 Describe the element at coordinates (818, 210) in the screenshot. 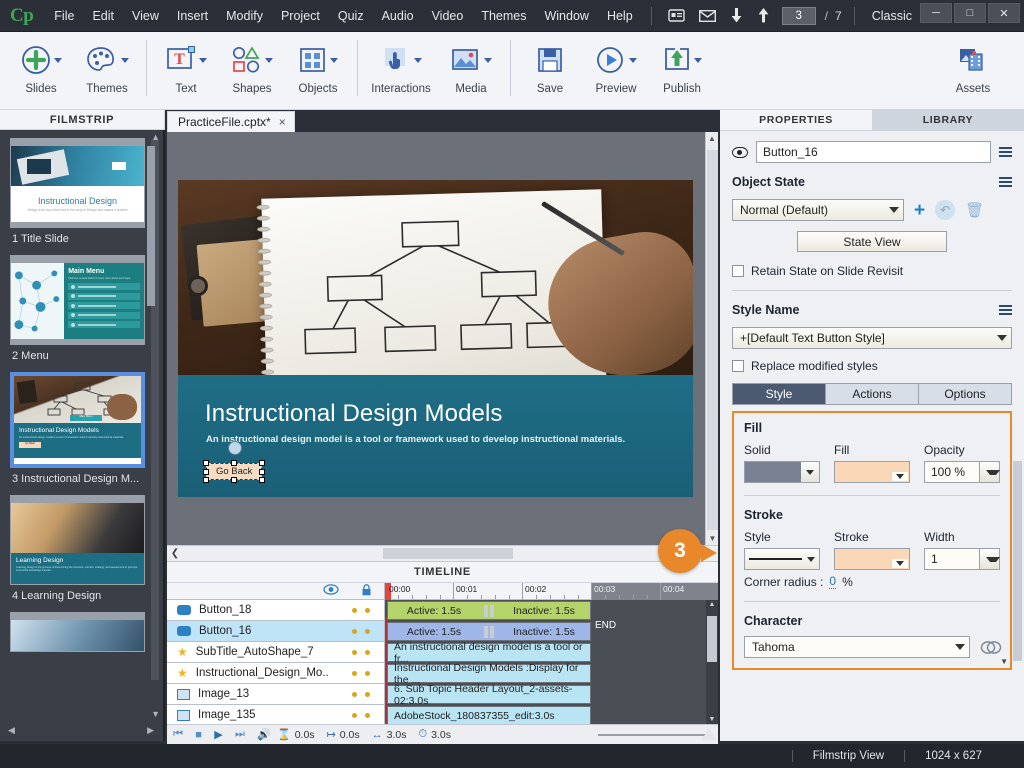

I see `object-state-select: Normal (Default)` at that location.